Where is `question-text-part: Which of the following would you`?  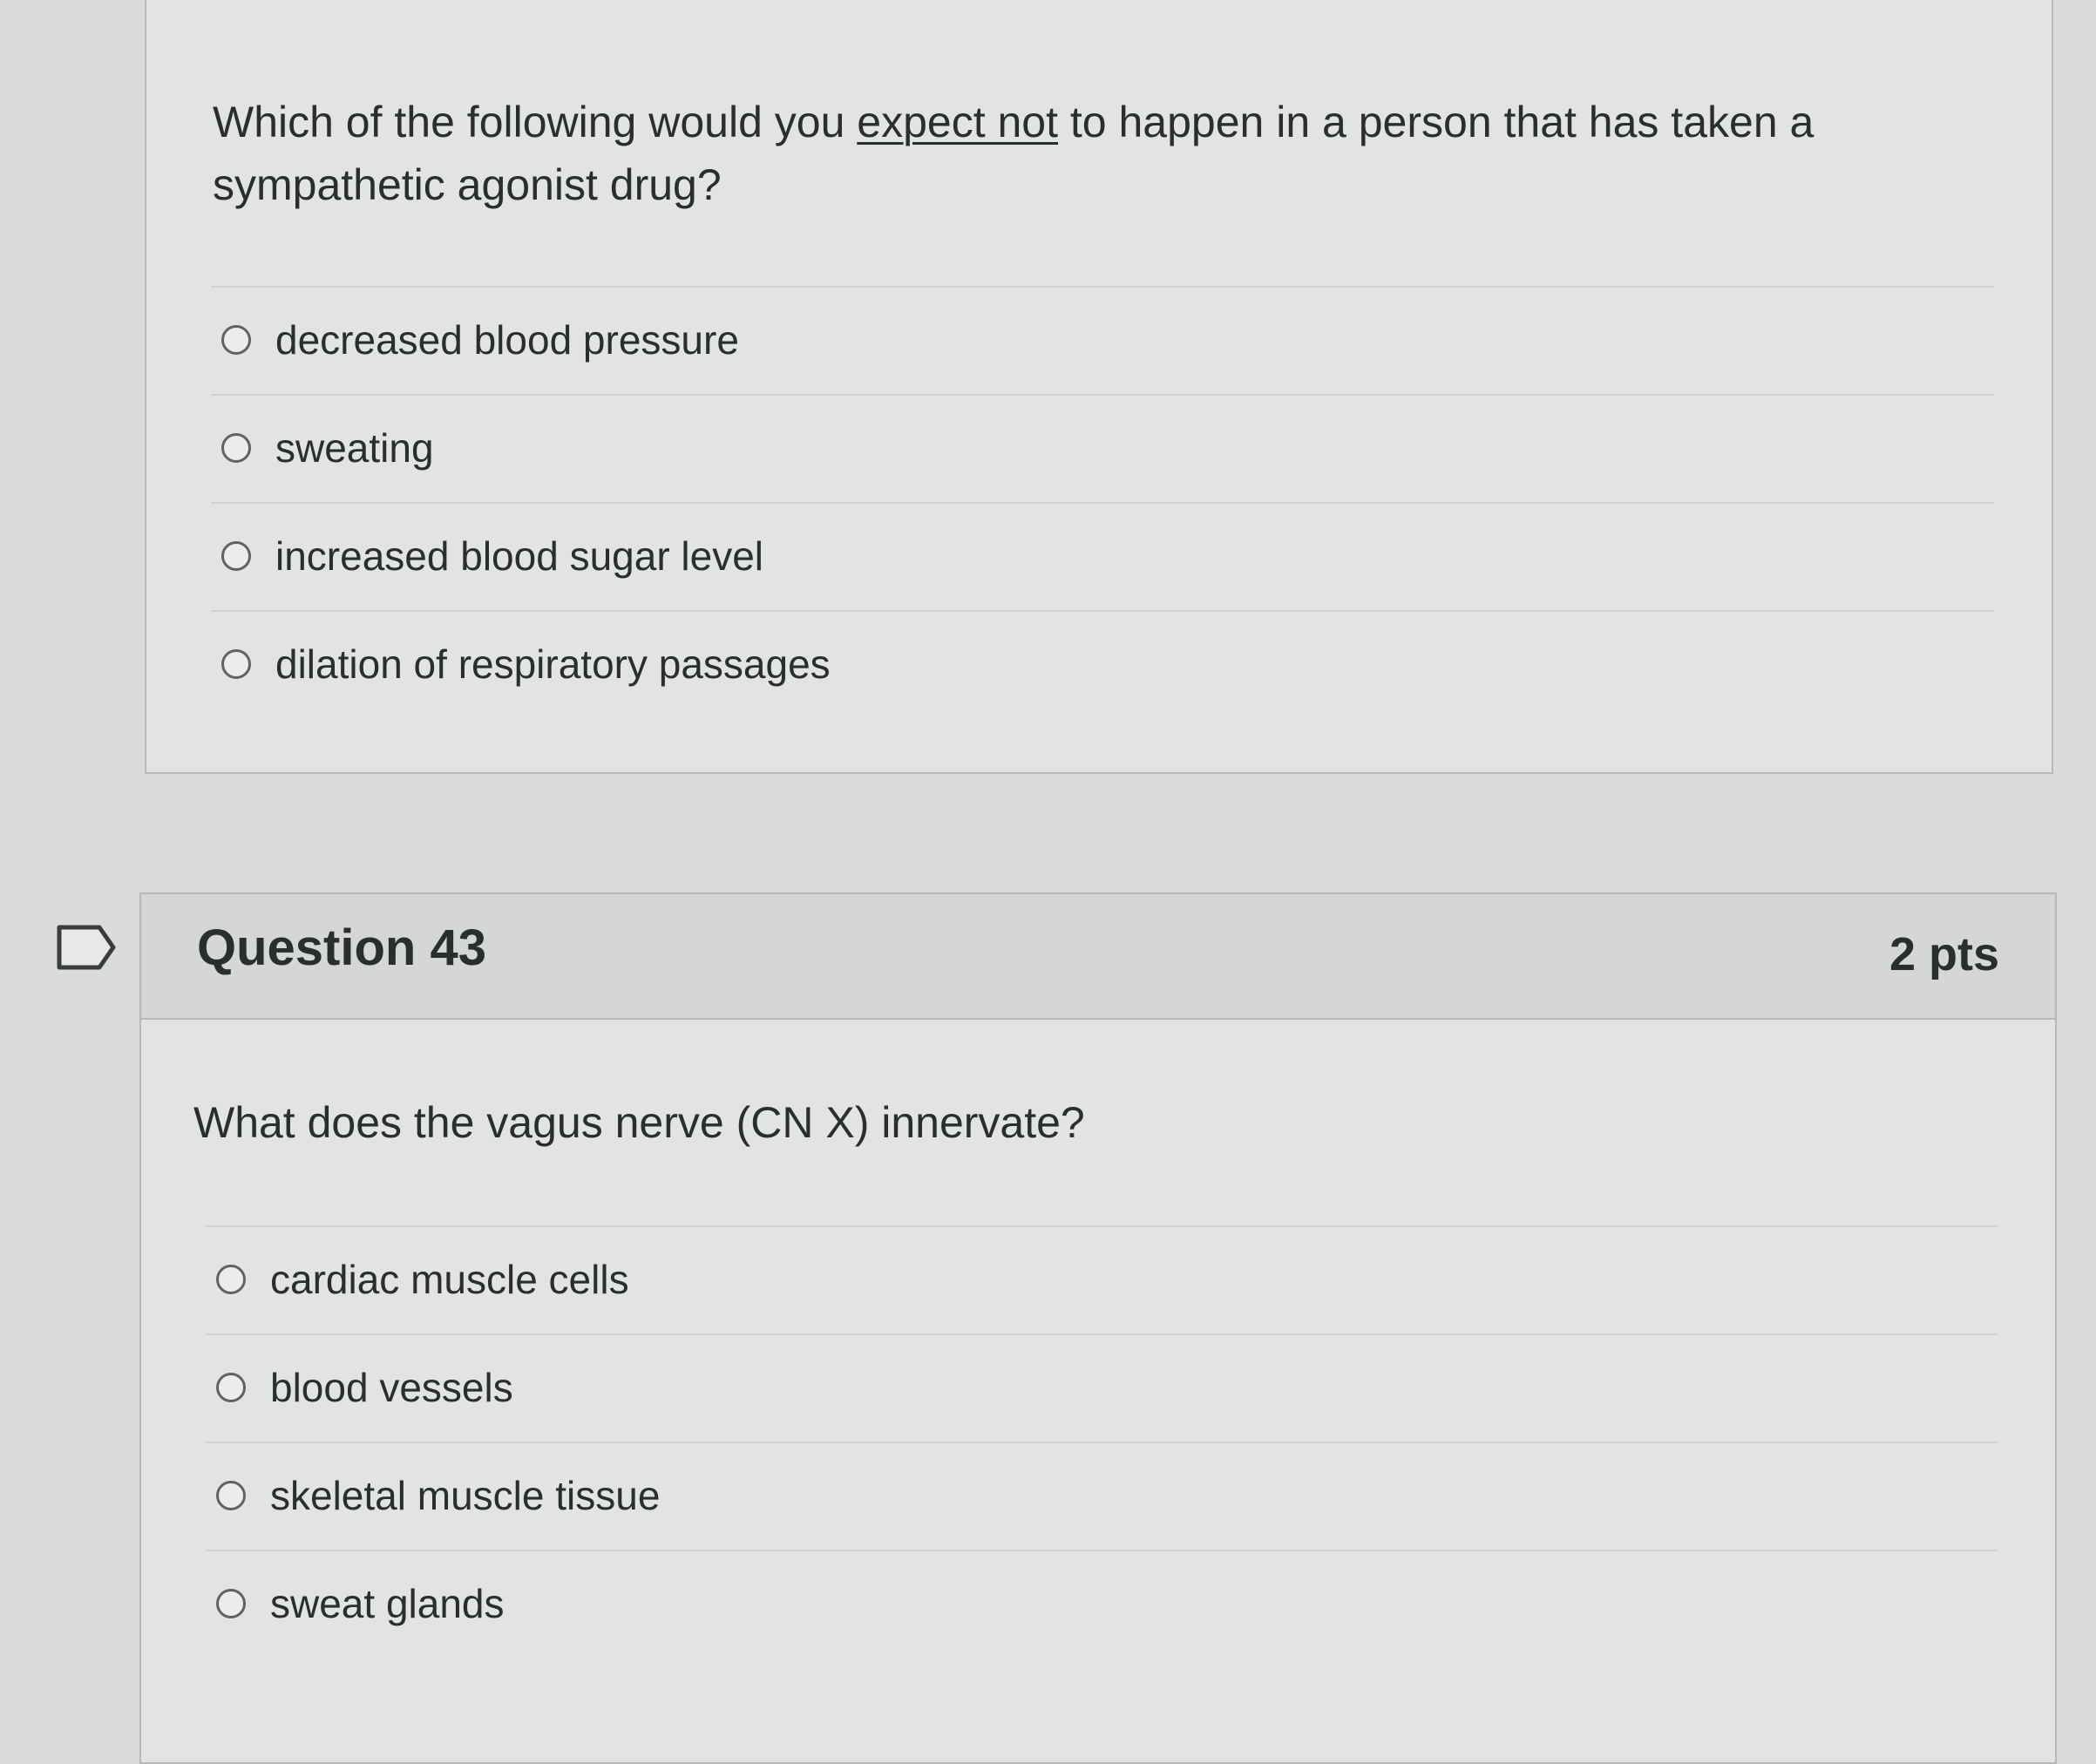 question-text-part: Which of the following would you is located at coordinates (535, 122).